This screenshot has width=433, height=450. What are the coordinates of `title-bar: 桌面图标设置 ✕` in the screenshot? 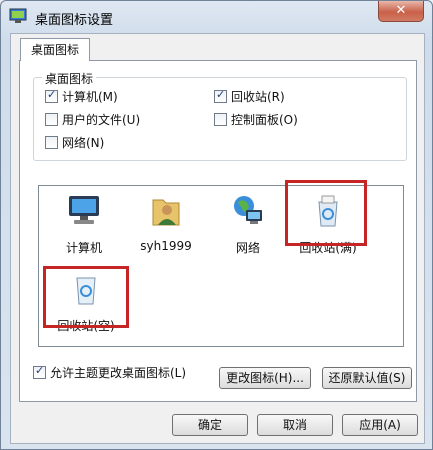 It's located at (216, 17).